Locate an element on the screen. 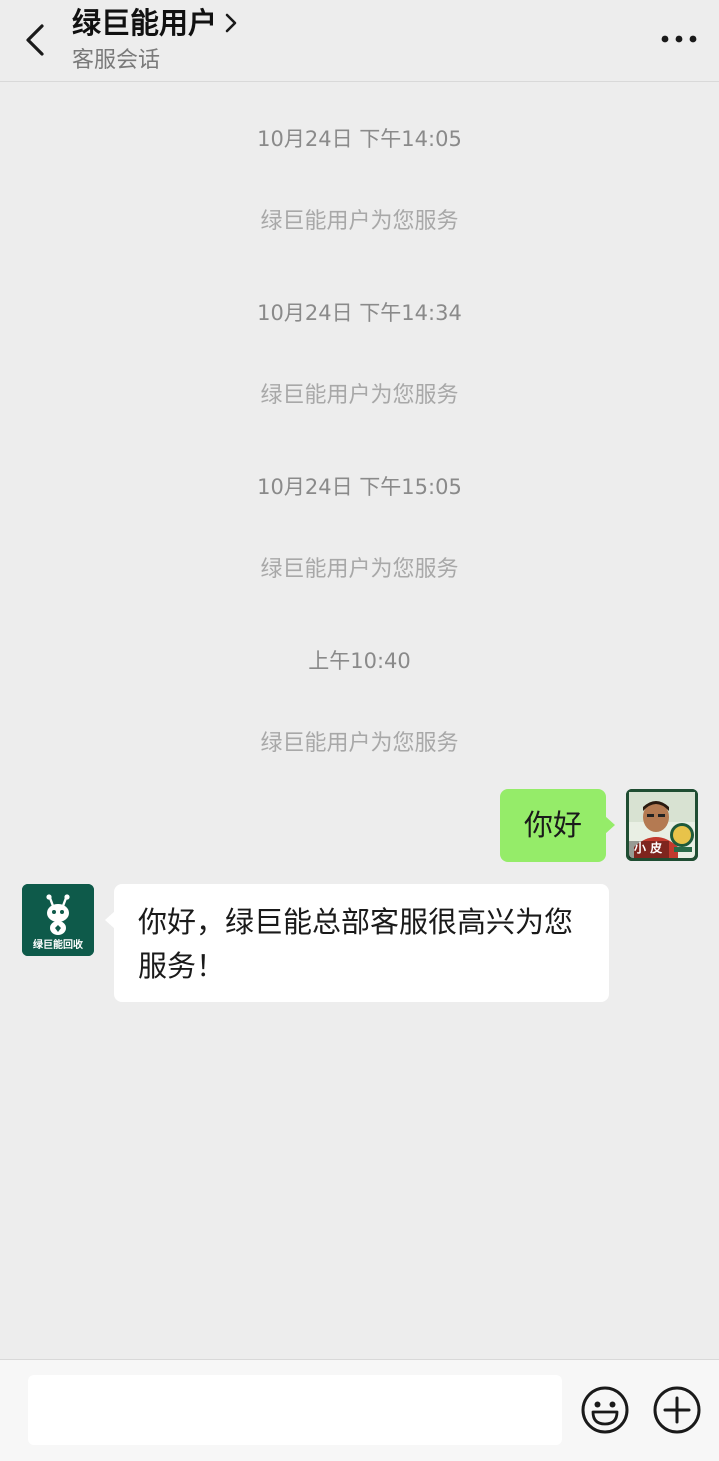 This screenshot has width=719, height=1461. user-avatar-caption: 小 皮 is located at coordinates (648, 848).